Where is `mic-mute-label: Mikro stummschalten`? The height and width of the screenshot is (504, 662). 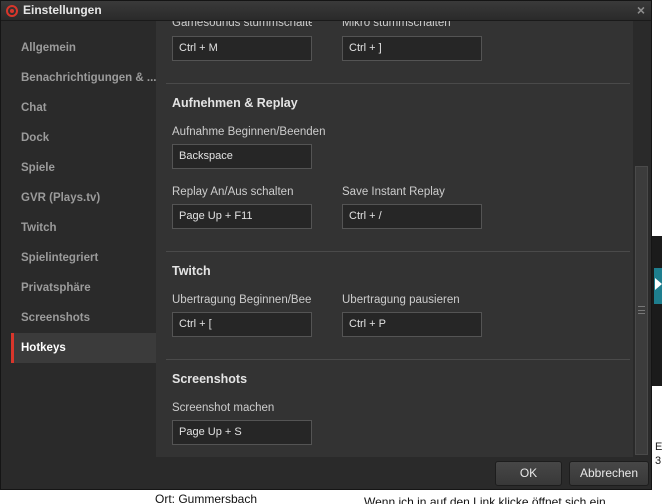
mic-mute-label: Mikro stummschalten is located at coordinates (396, 25).